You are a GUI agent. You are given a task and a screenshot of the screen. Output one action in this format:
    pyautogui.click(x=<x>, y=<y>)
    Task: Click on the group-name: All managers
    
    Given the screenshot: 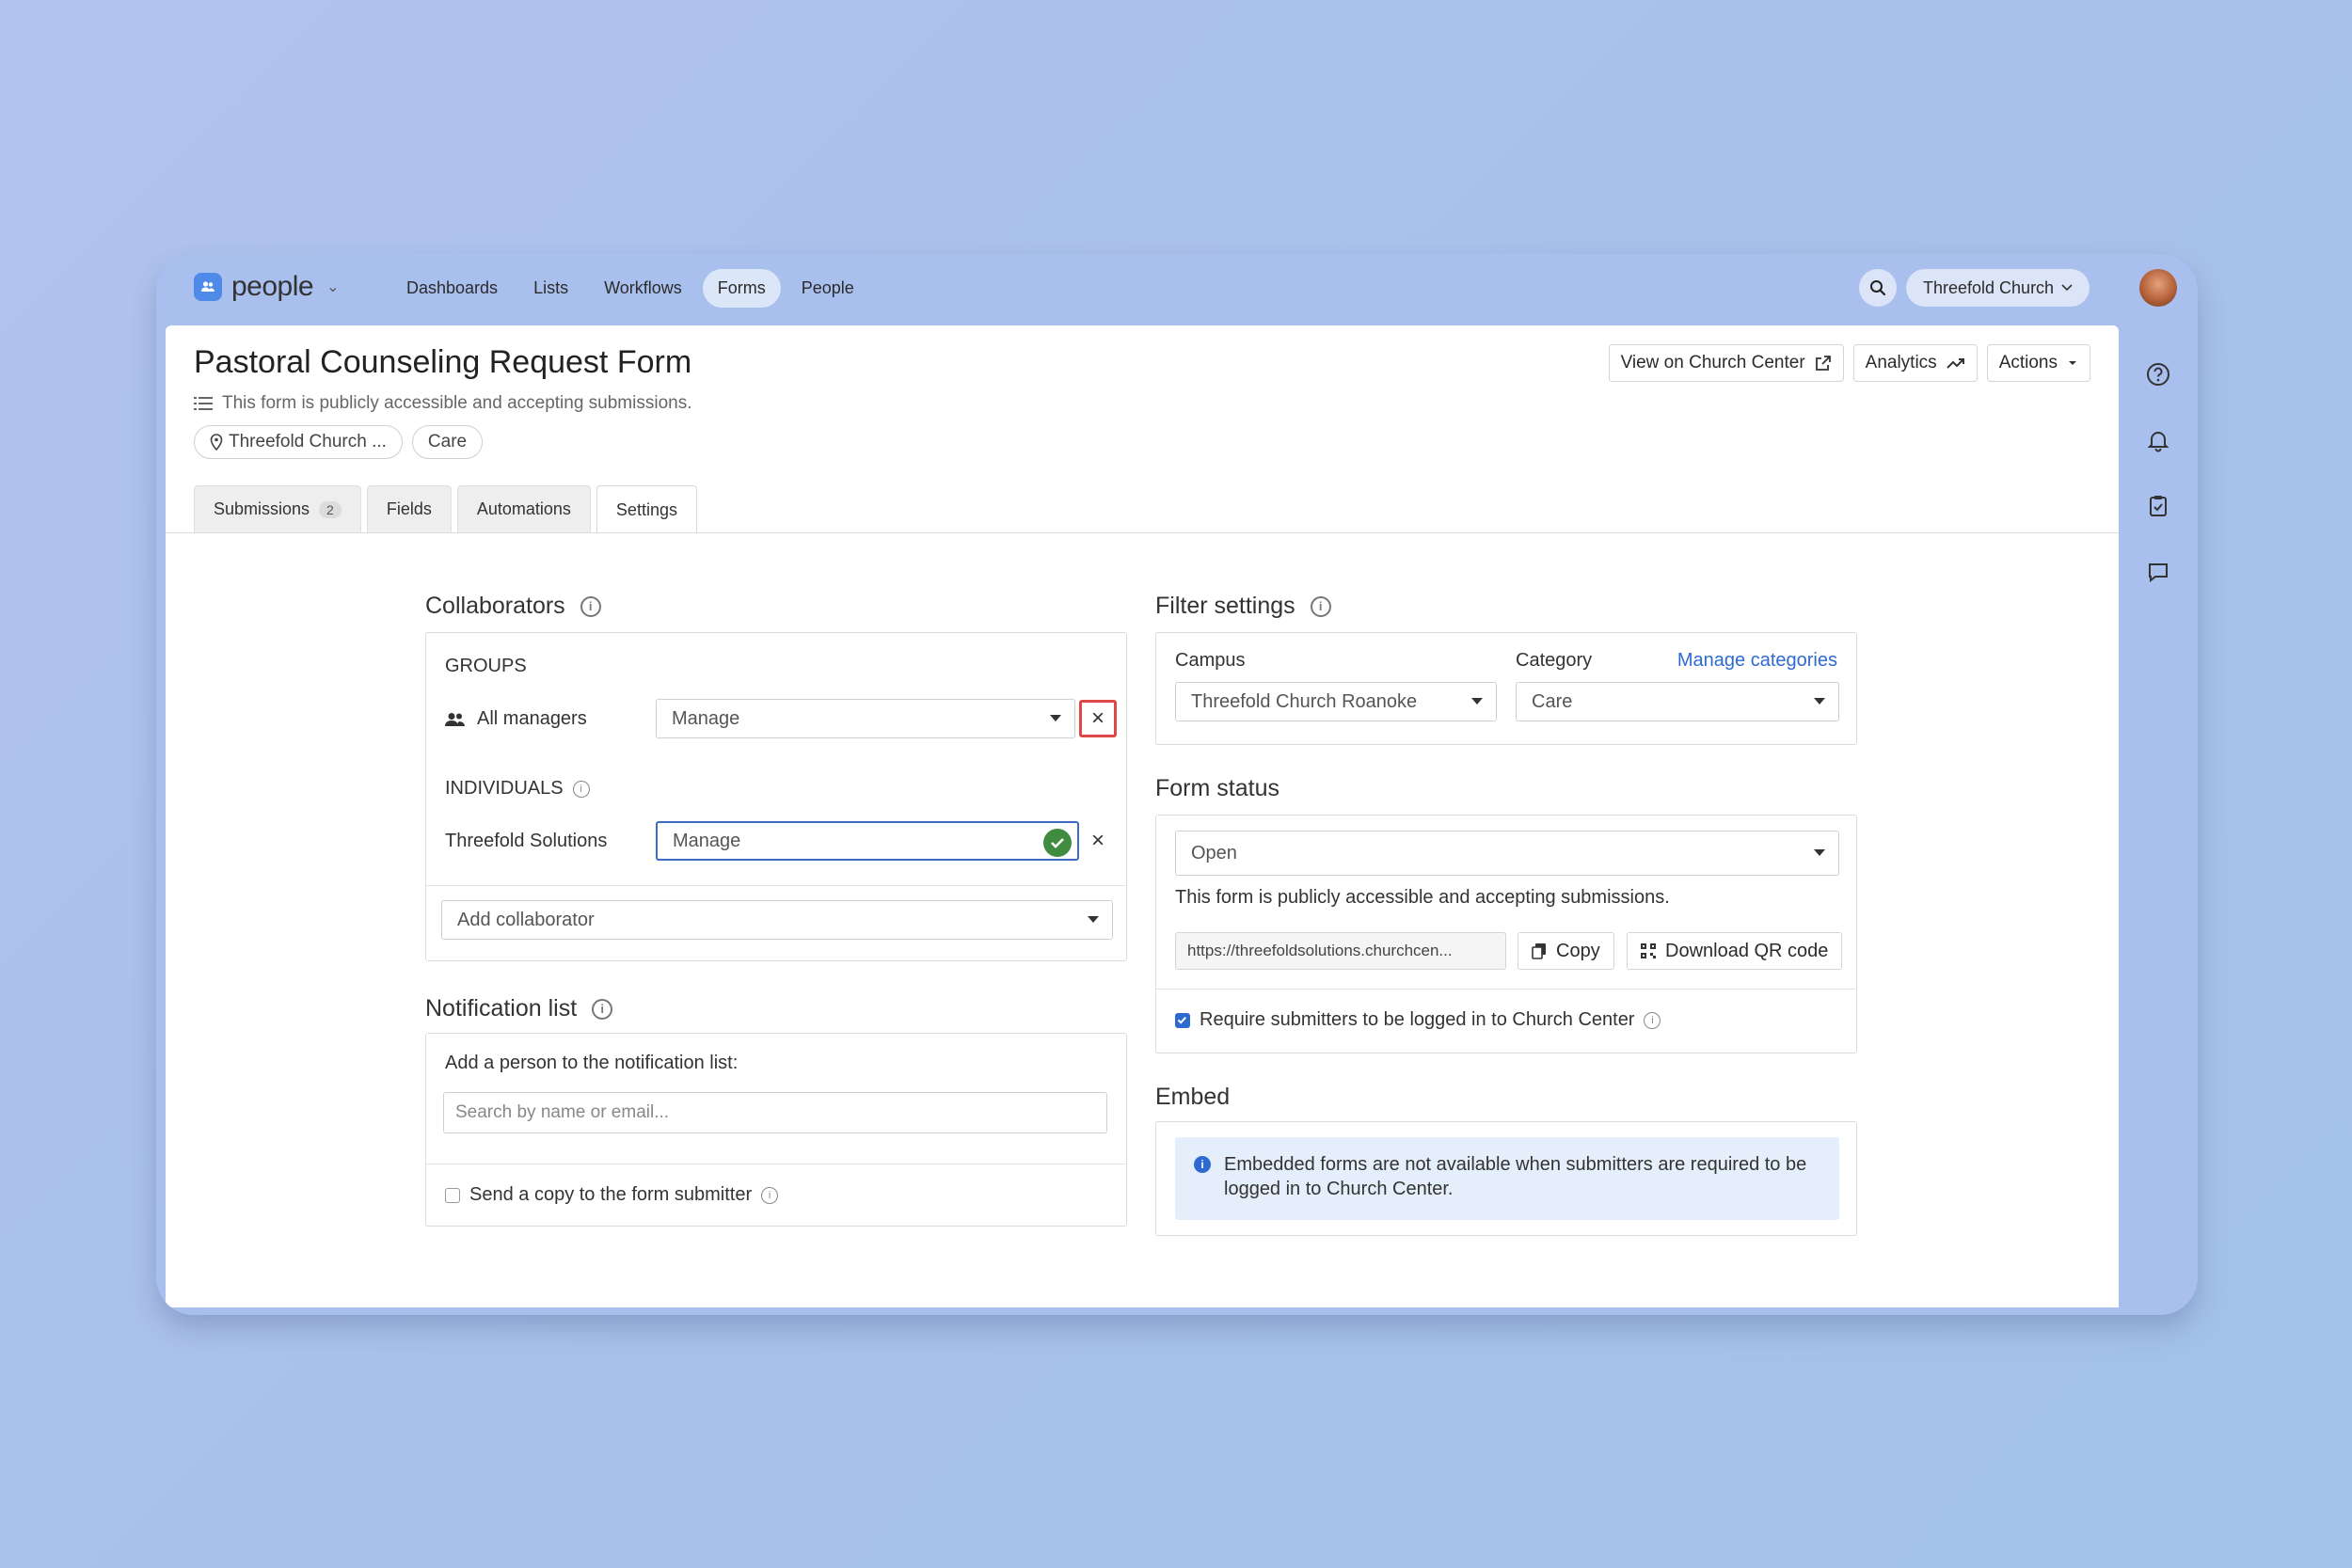 What is the action you would take?
    pyautogui.click(x=532, y=718)
    